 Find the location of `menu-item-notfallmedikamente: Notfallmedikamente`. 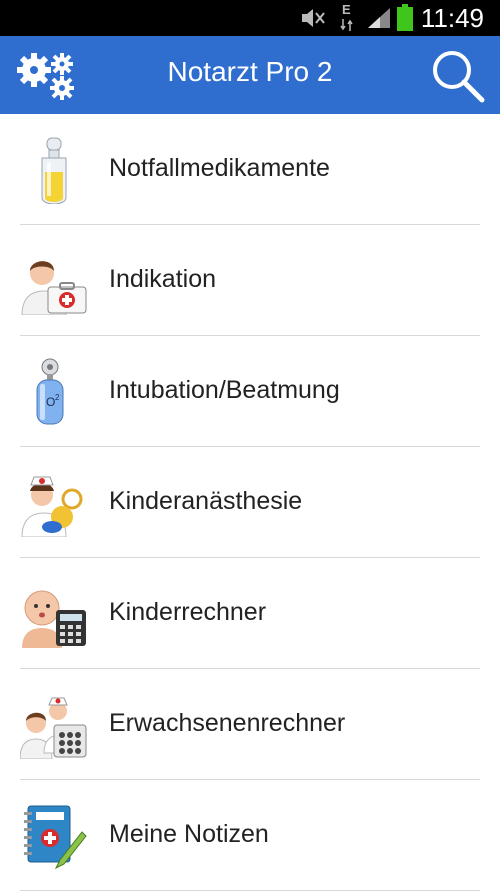

menu-item-notfallmedikamente: Notfallmedikamente is located at coordinates (250, 169).